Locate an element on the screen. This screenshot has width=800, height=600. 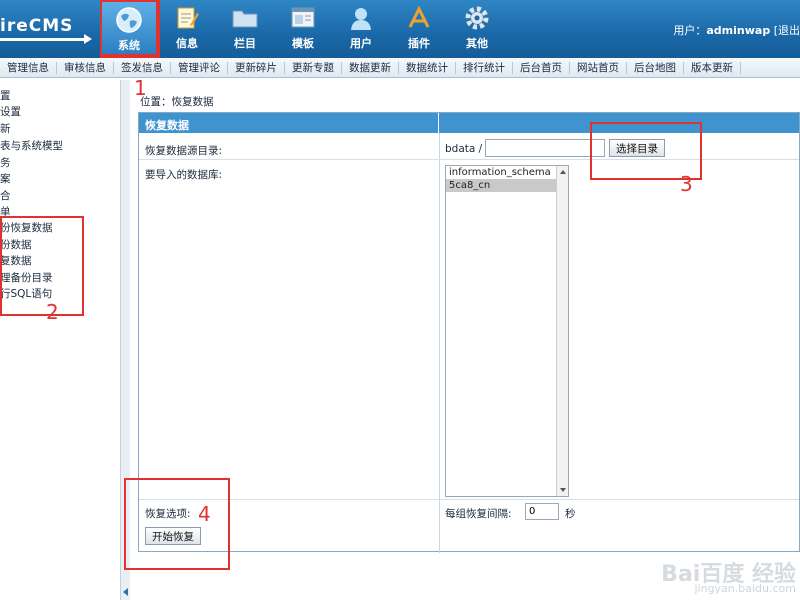
annotation-number: 1 is located at coordinates (140, 88).